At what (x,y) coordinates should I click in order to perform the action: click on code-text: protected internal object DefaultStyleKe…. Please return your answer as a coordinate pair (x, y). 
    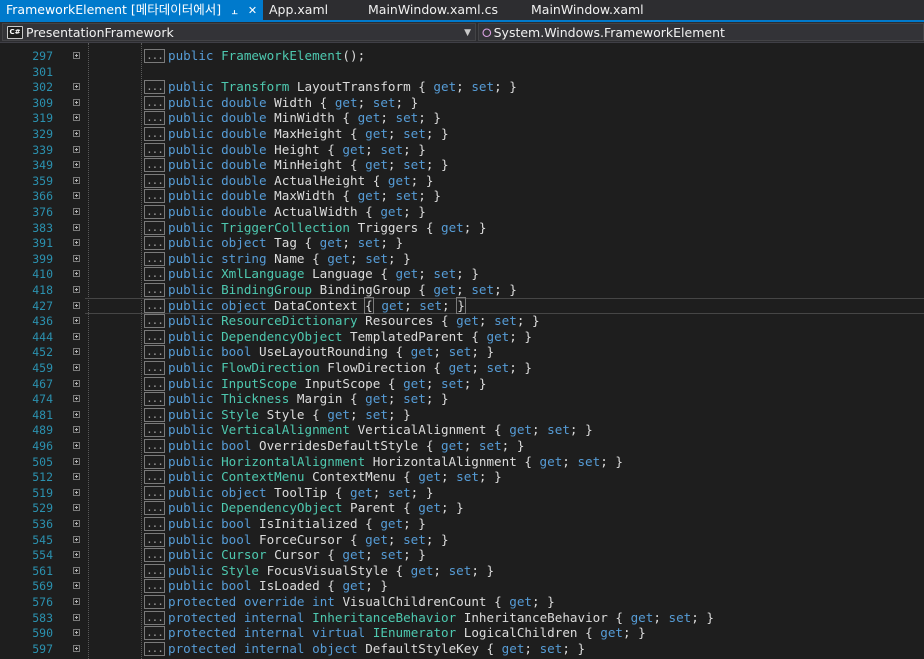
    Looking at the image, I should click on (376, 649).